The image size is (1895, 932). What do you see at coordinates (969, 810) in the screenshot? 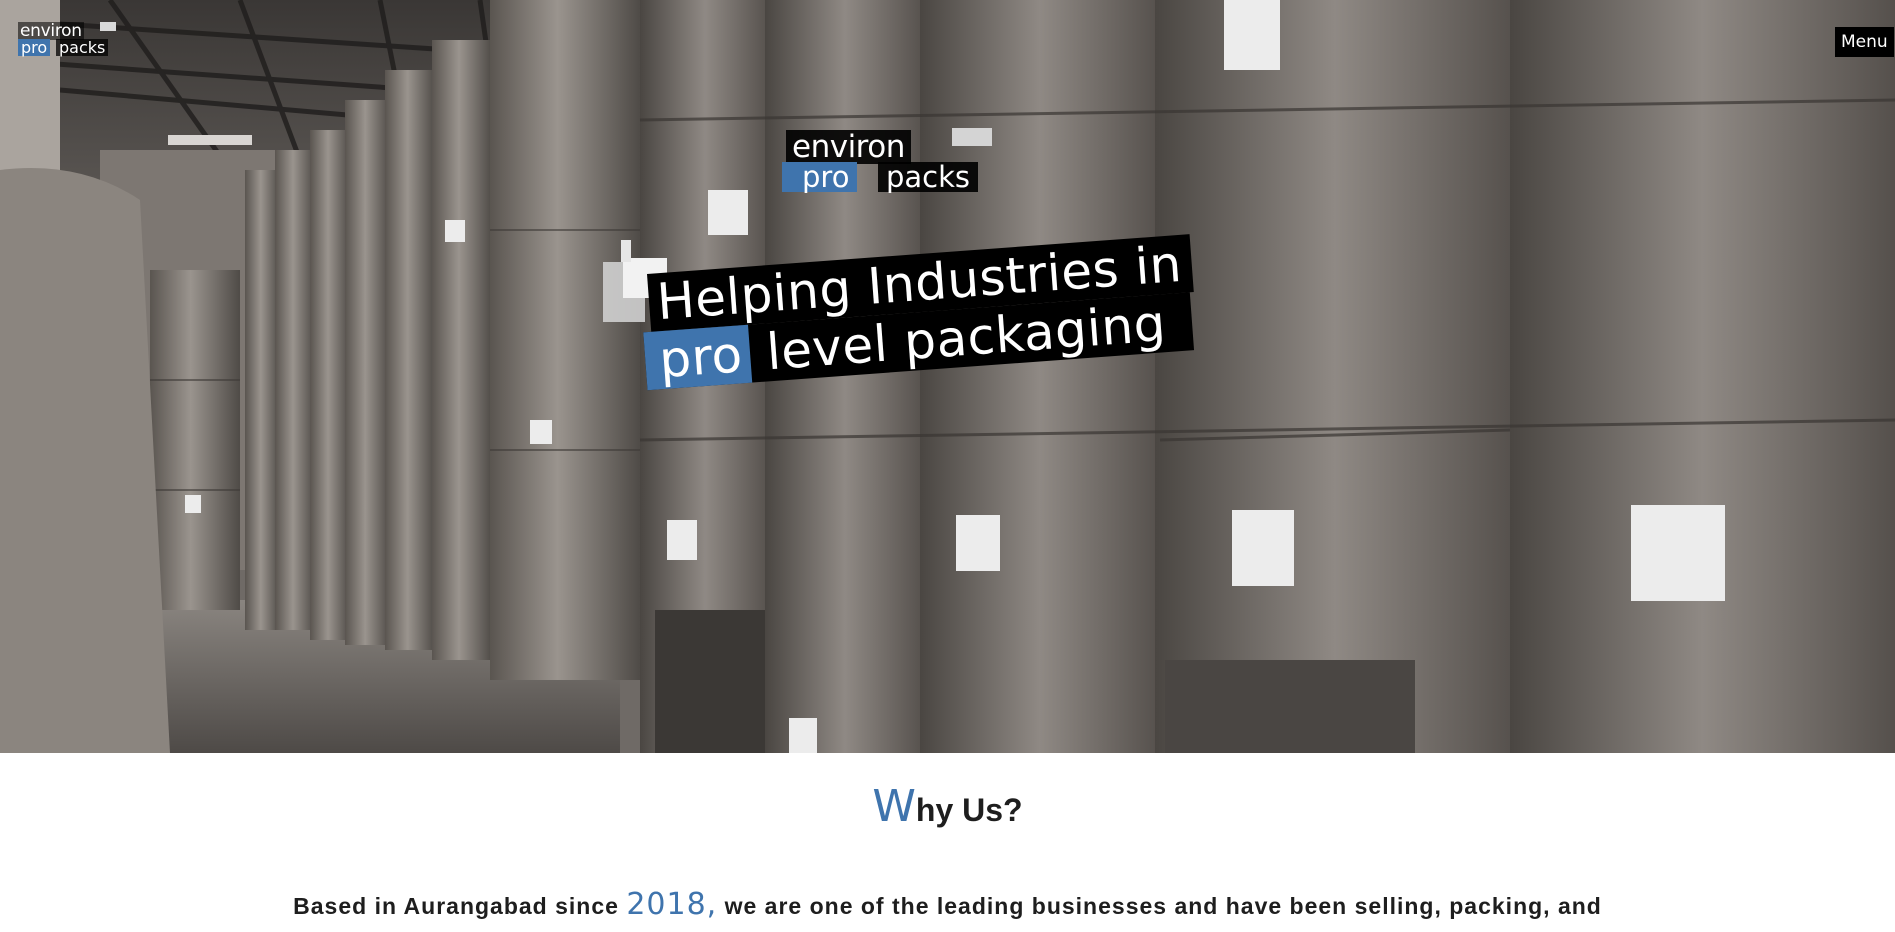
I see `why-us-heading-rest: hy Us?` at bounding box center [969, 810].